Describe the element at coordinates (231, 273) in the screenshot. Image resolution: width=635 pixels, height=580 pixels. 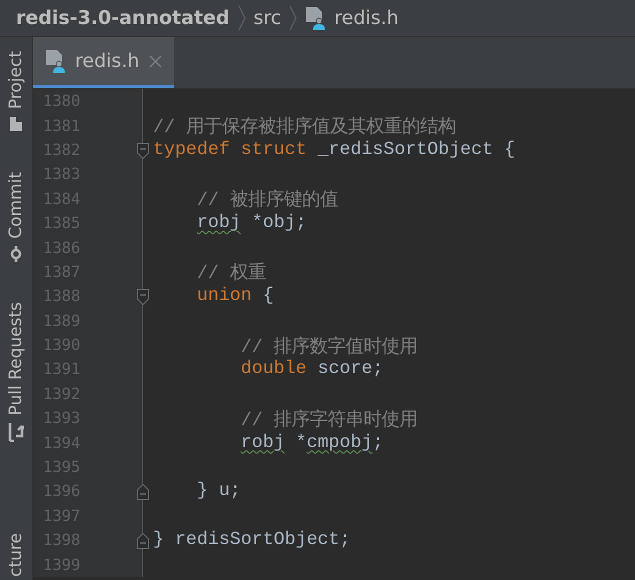
I see `code-line: // 权重` at that location.